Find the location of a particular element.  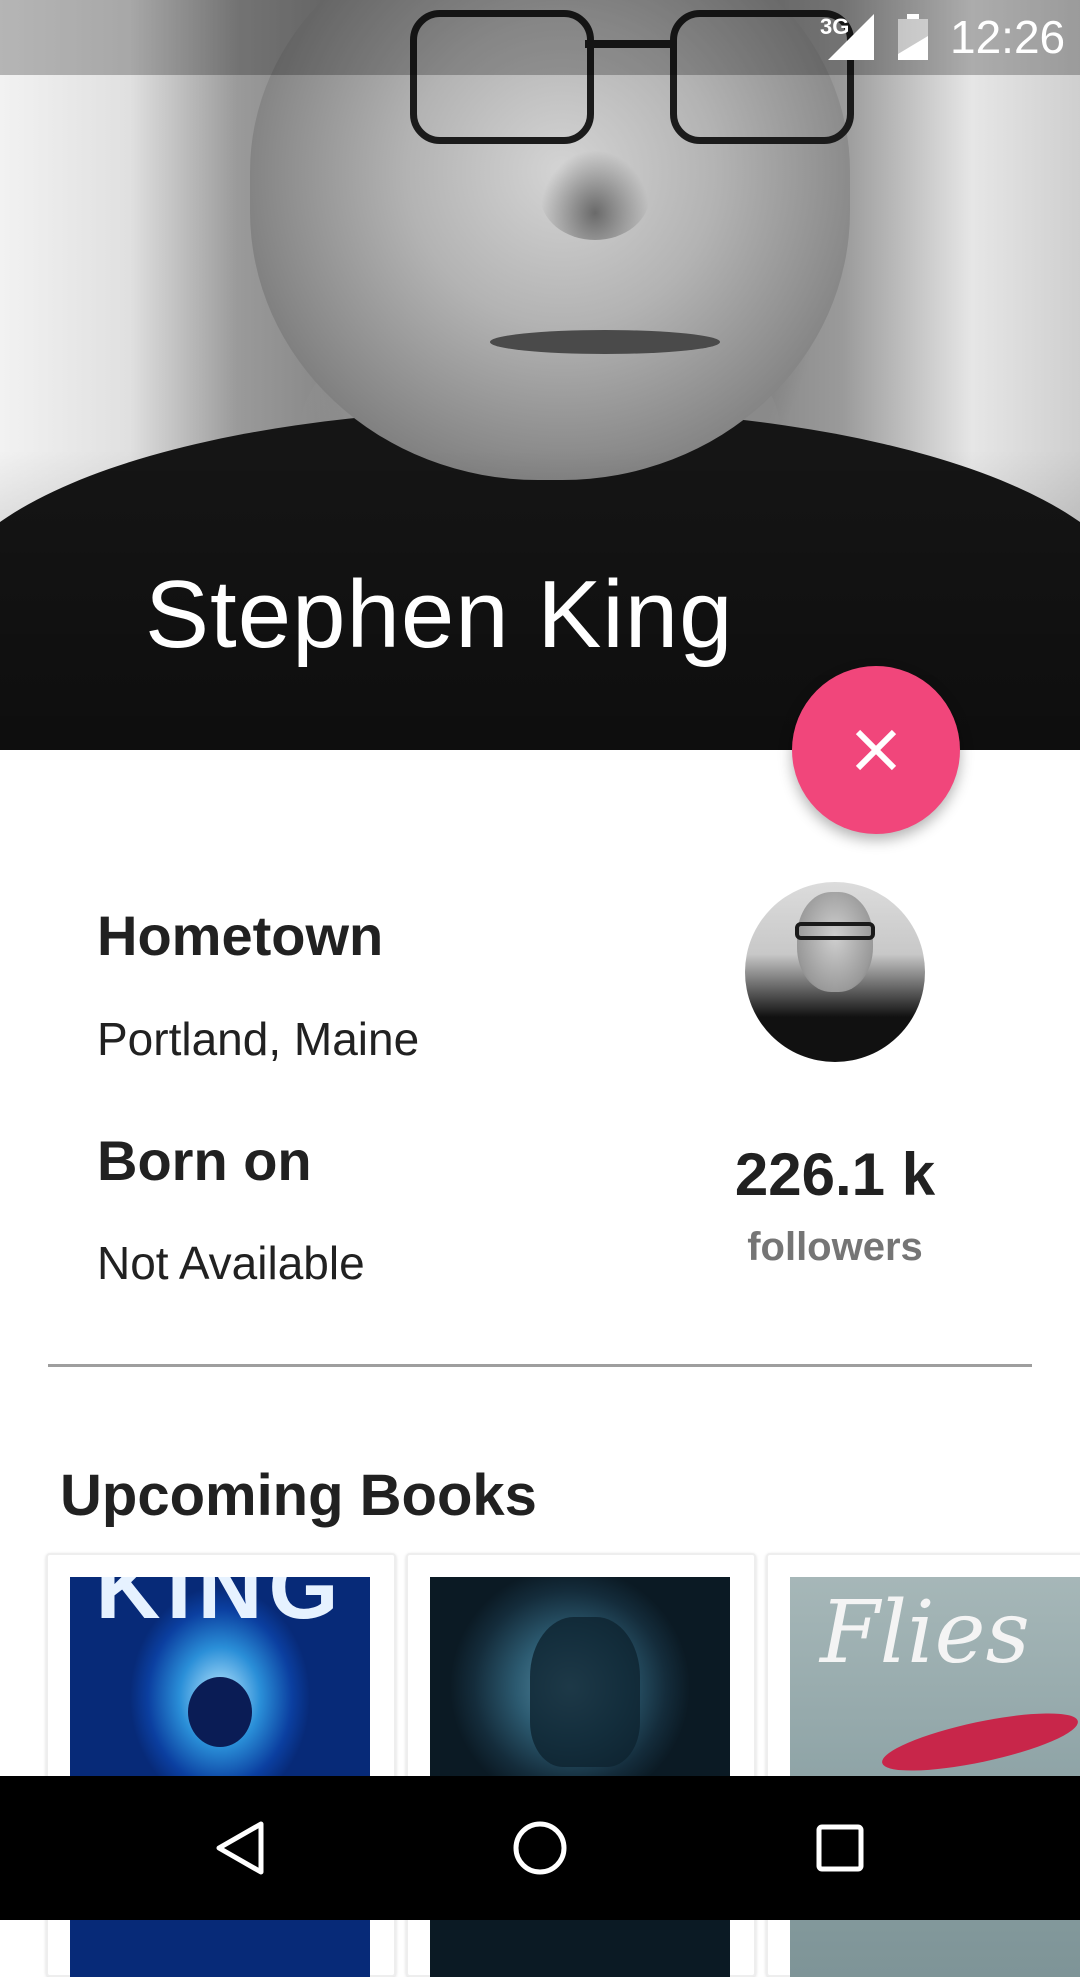

born-on-value: Not Available is located at coordinates (231, 1263).